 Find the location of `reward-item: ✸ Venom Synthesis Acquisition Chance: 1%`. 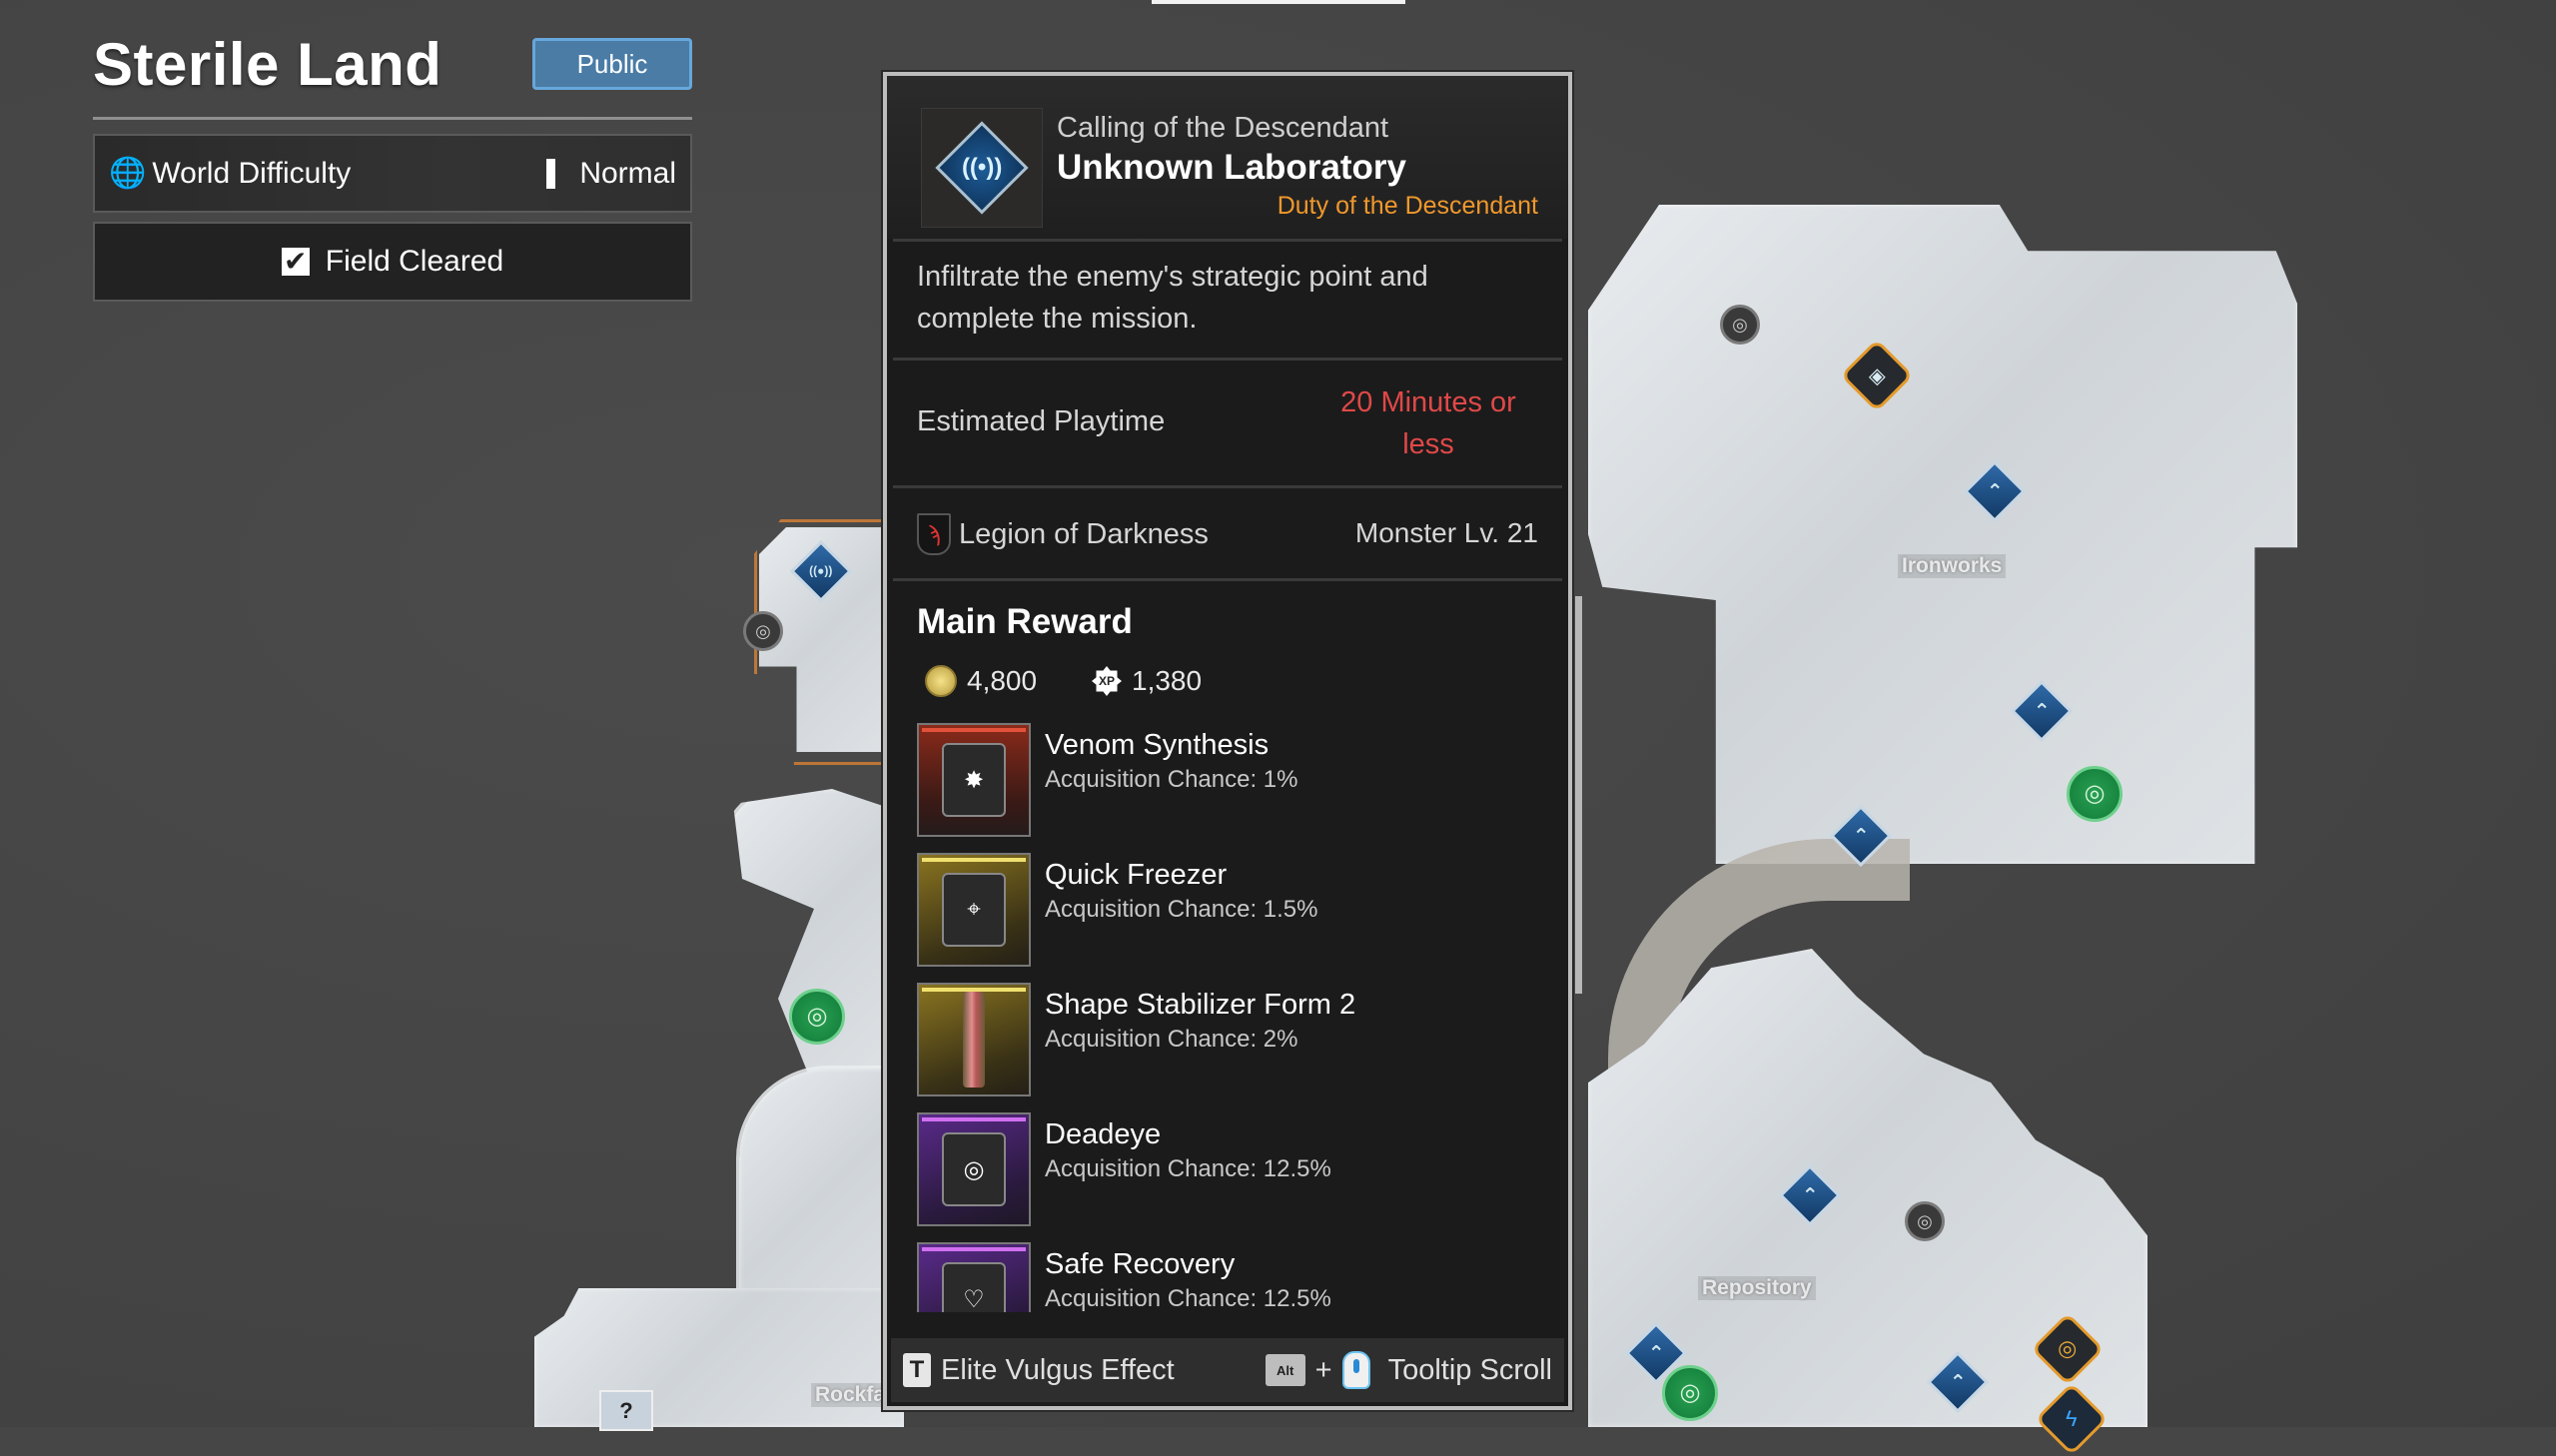

reward-item: ✸ Venom Synthesis Acquisition Chance: 1% is located at coordinates (1231, 788).